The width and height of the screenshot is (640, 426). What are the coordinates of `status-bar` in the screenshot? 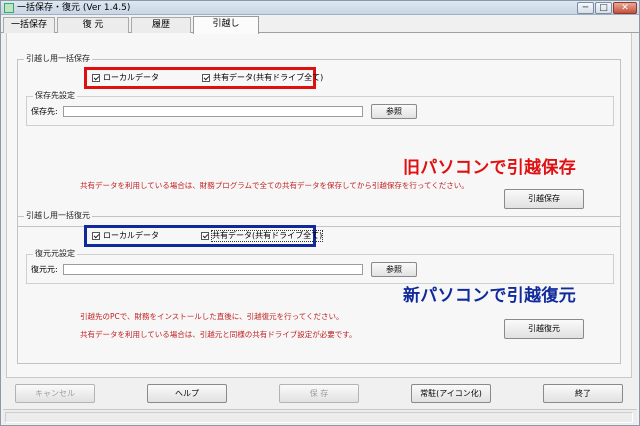 It's located at (320, 416).